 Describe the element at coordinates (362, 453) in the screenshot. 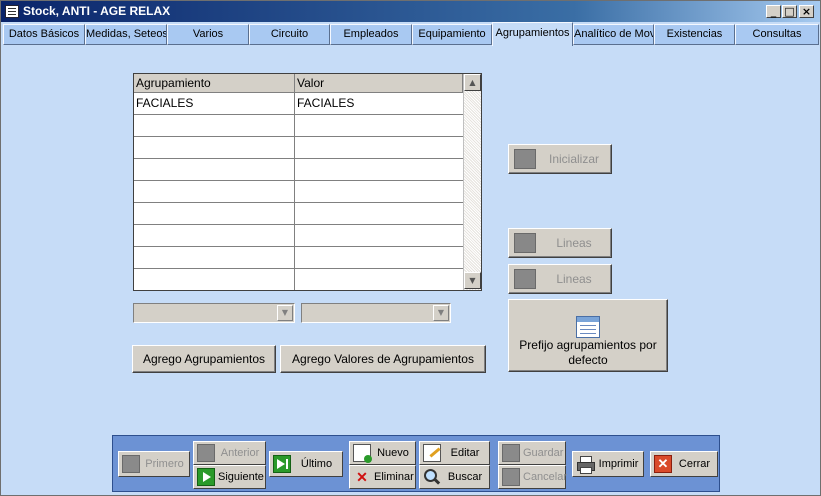

I see `new-document-icon` at that location.